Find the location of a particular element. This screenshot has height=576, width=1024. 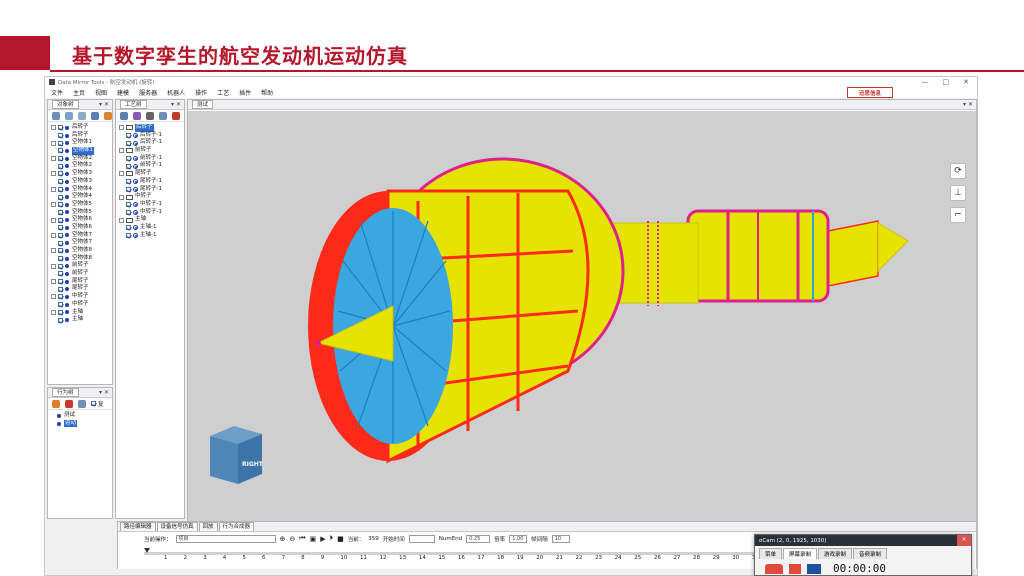

timeline-tab: 设备信号仿真 is located at coordinates (177, 526).